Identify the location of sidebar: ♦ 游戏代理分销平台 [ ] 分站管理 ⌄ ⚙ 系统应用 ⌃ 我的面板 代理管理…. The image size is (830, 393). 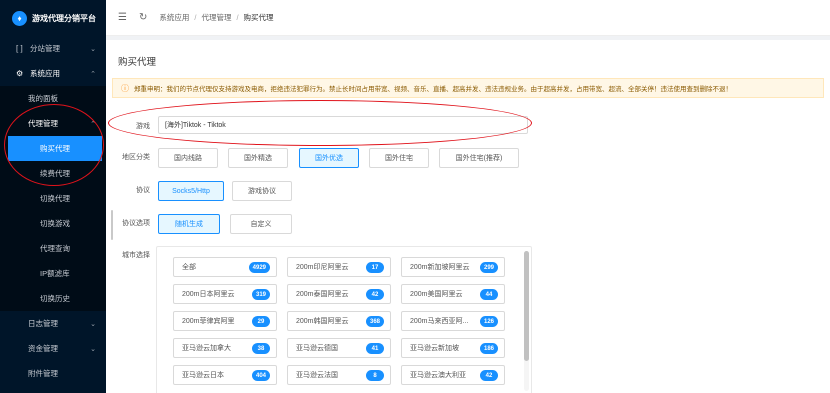
(53, 196).